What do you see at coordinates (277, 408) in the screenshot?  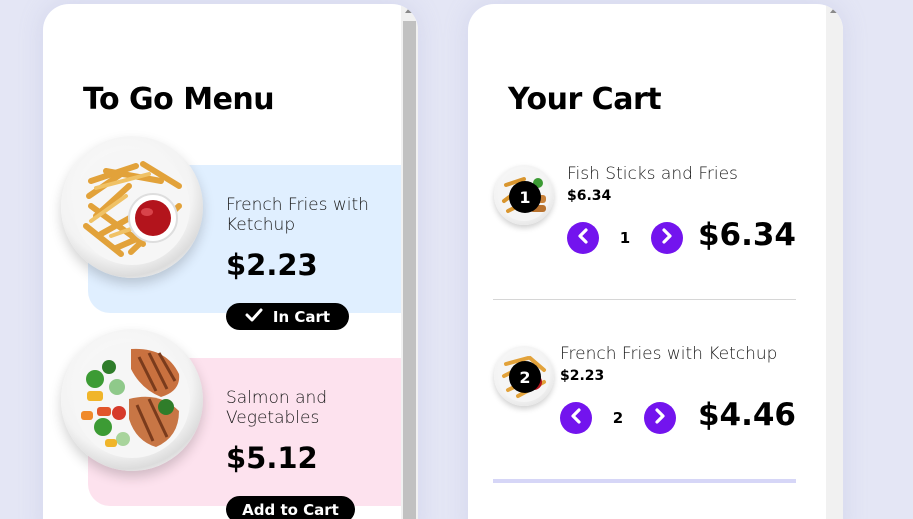 I see `menu-item-name: Salmon and Vegetables` at bounding box center [277, 408].